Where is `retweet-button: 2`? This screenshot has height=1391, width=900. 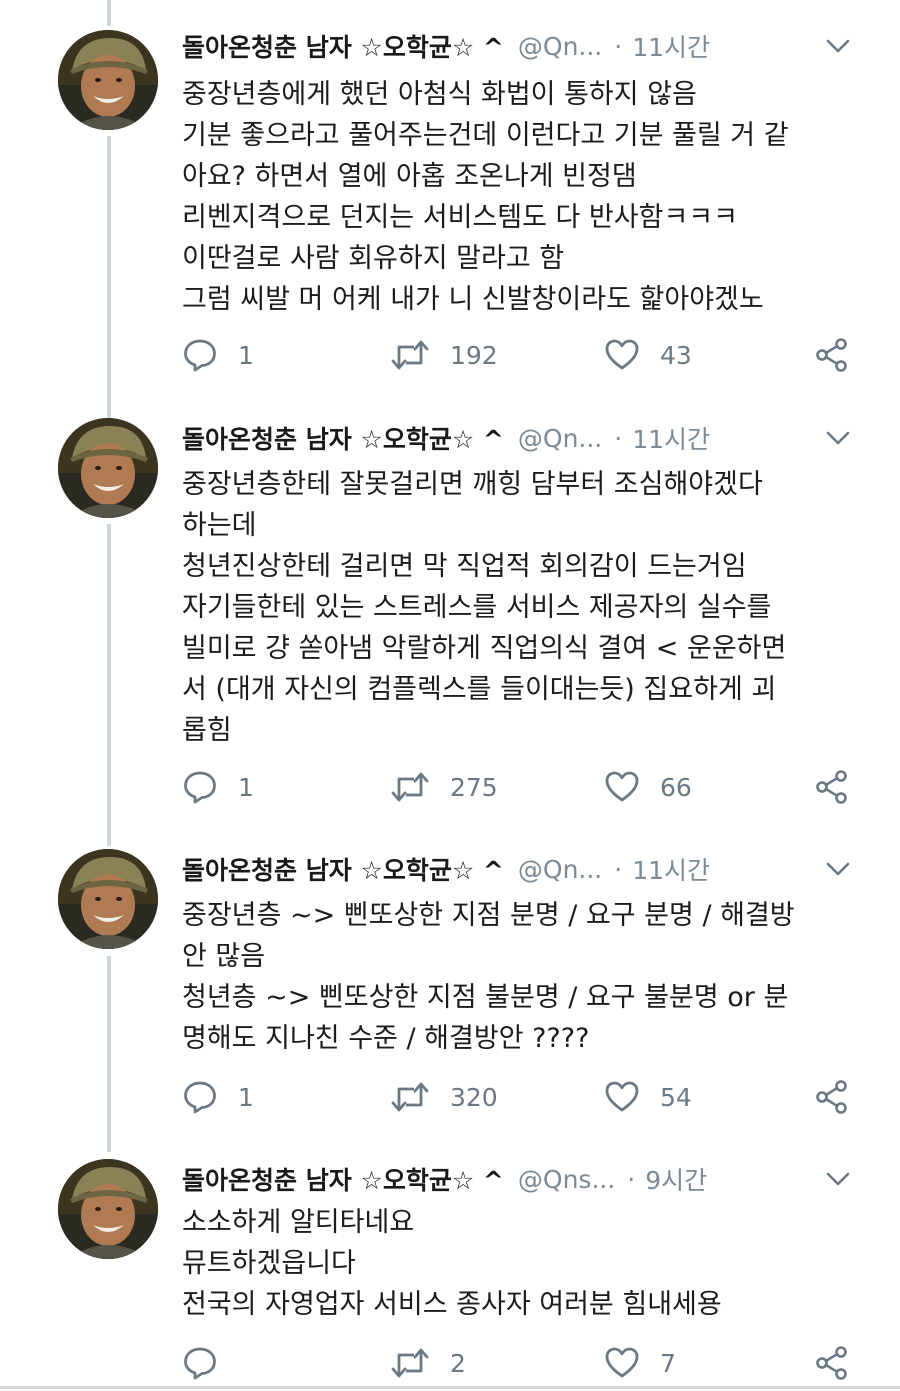
retweet-button: 2 is located at coordinates (428, 1363).